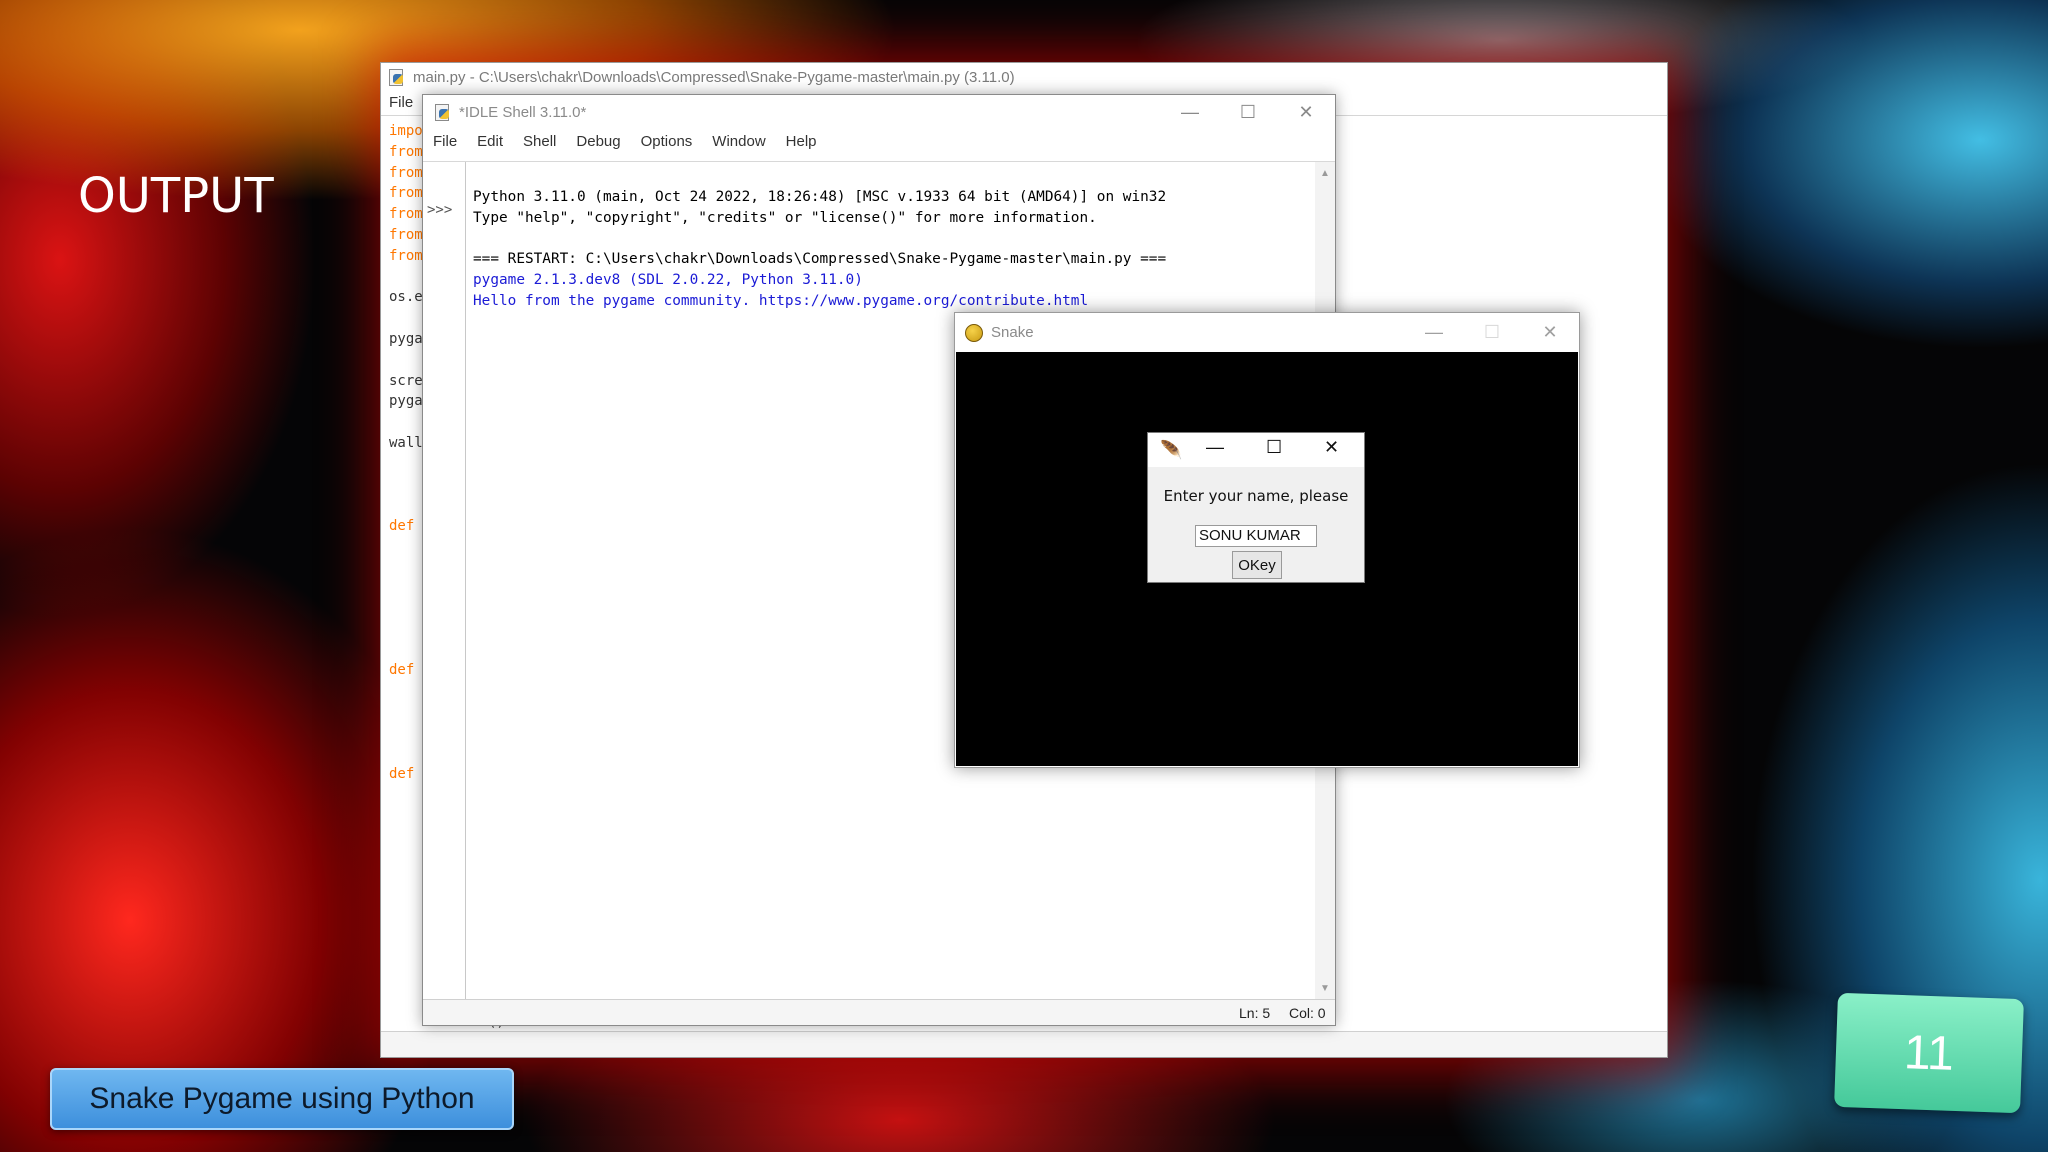 The image size is (2048, 1152). What do you see at coordinates (738, 141) in the screenshot?
I see `shell-menu-window: Window` at bounding box center [738, 141].